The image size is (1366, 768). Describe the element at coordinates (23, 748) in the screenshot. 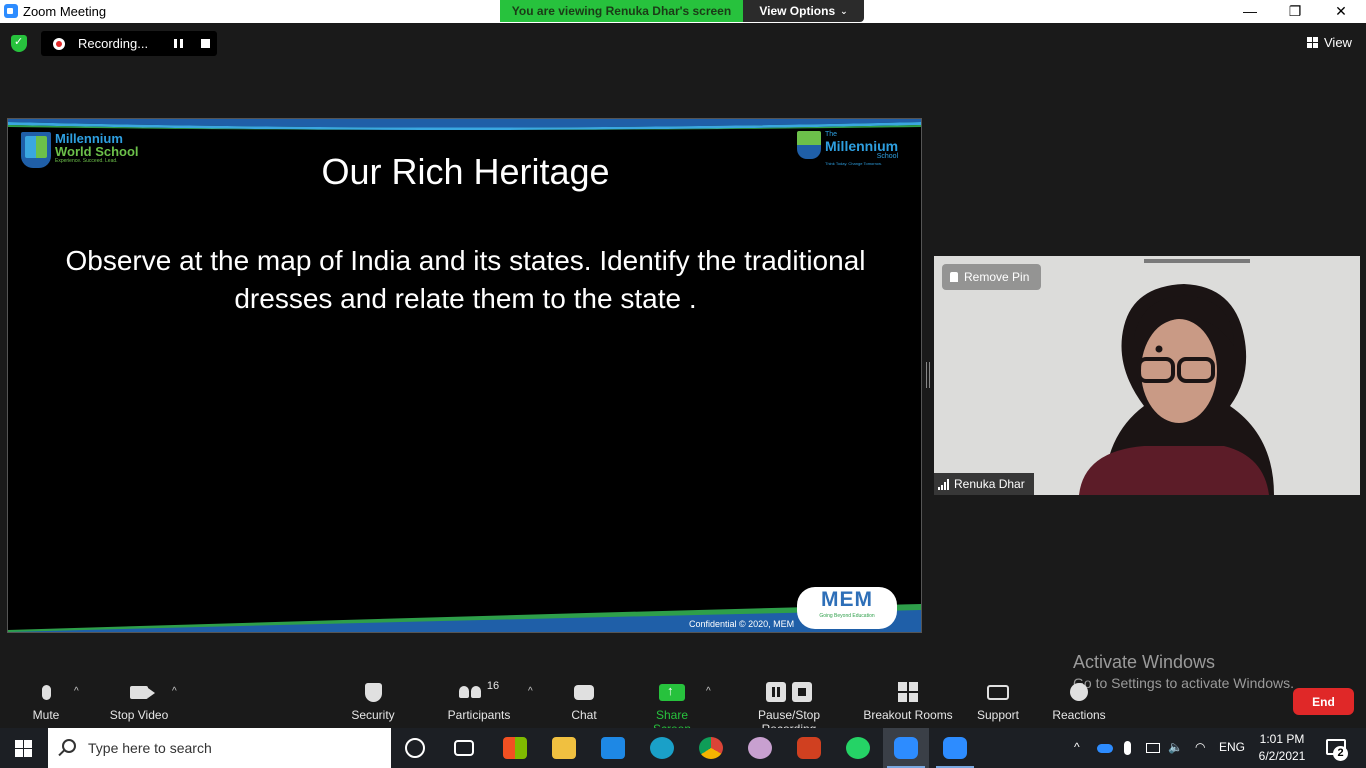

I see `windows-start-icon` at that location.